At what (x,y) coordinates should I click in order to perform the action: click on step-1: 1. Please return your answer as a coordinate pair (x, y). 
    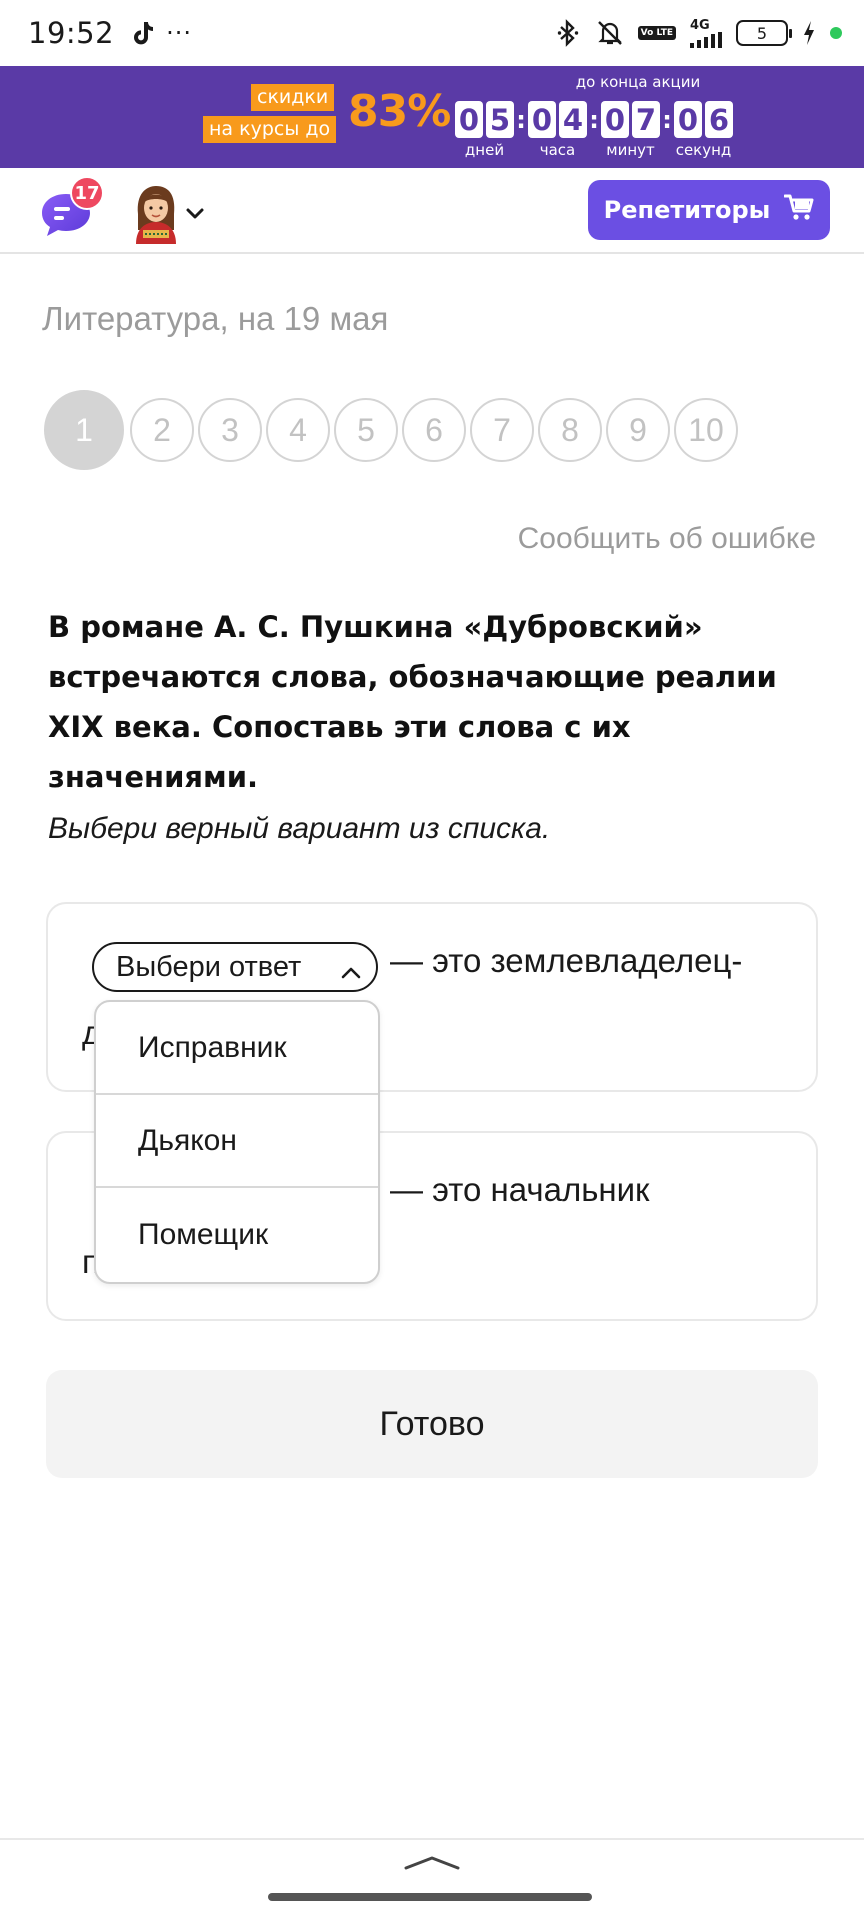
    Looking at the image, I should click on (84, 430).